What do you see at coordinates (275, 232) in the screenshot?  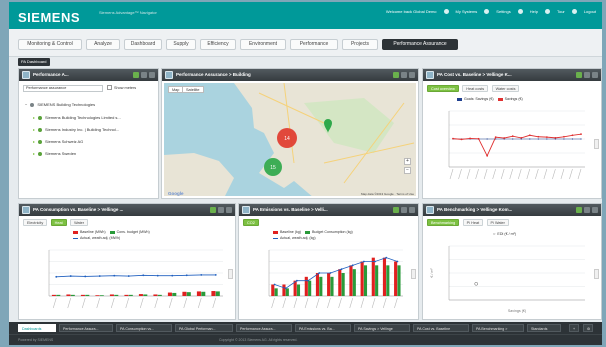 I see `legend-swatch` at bounding box center [275, 232].